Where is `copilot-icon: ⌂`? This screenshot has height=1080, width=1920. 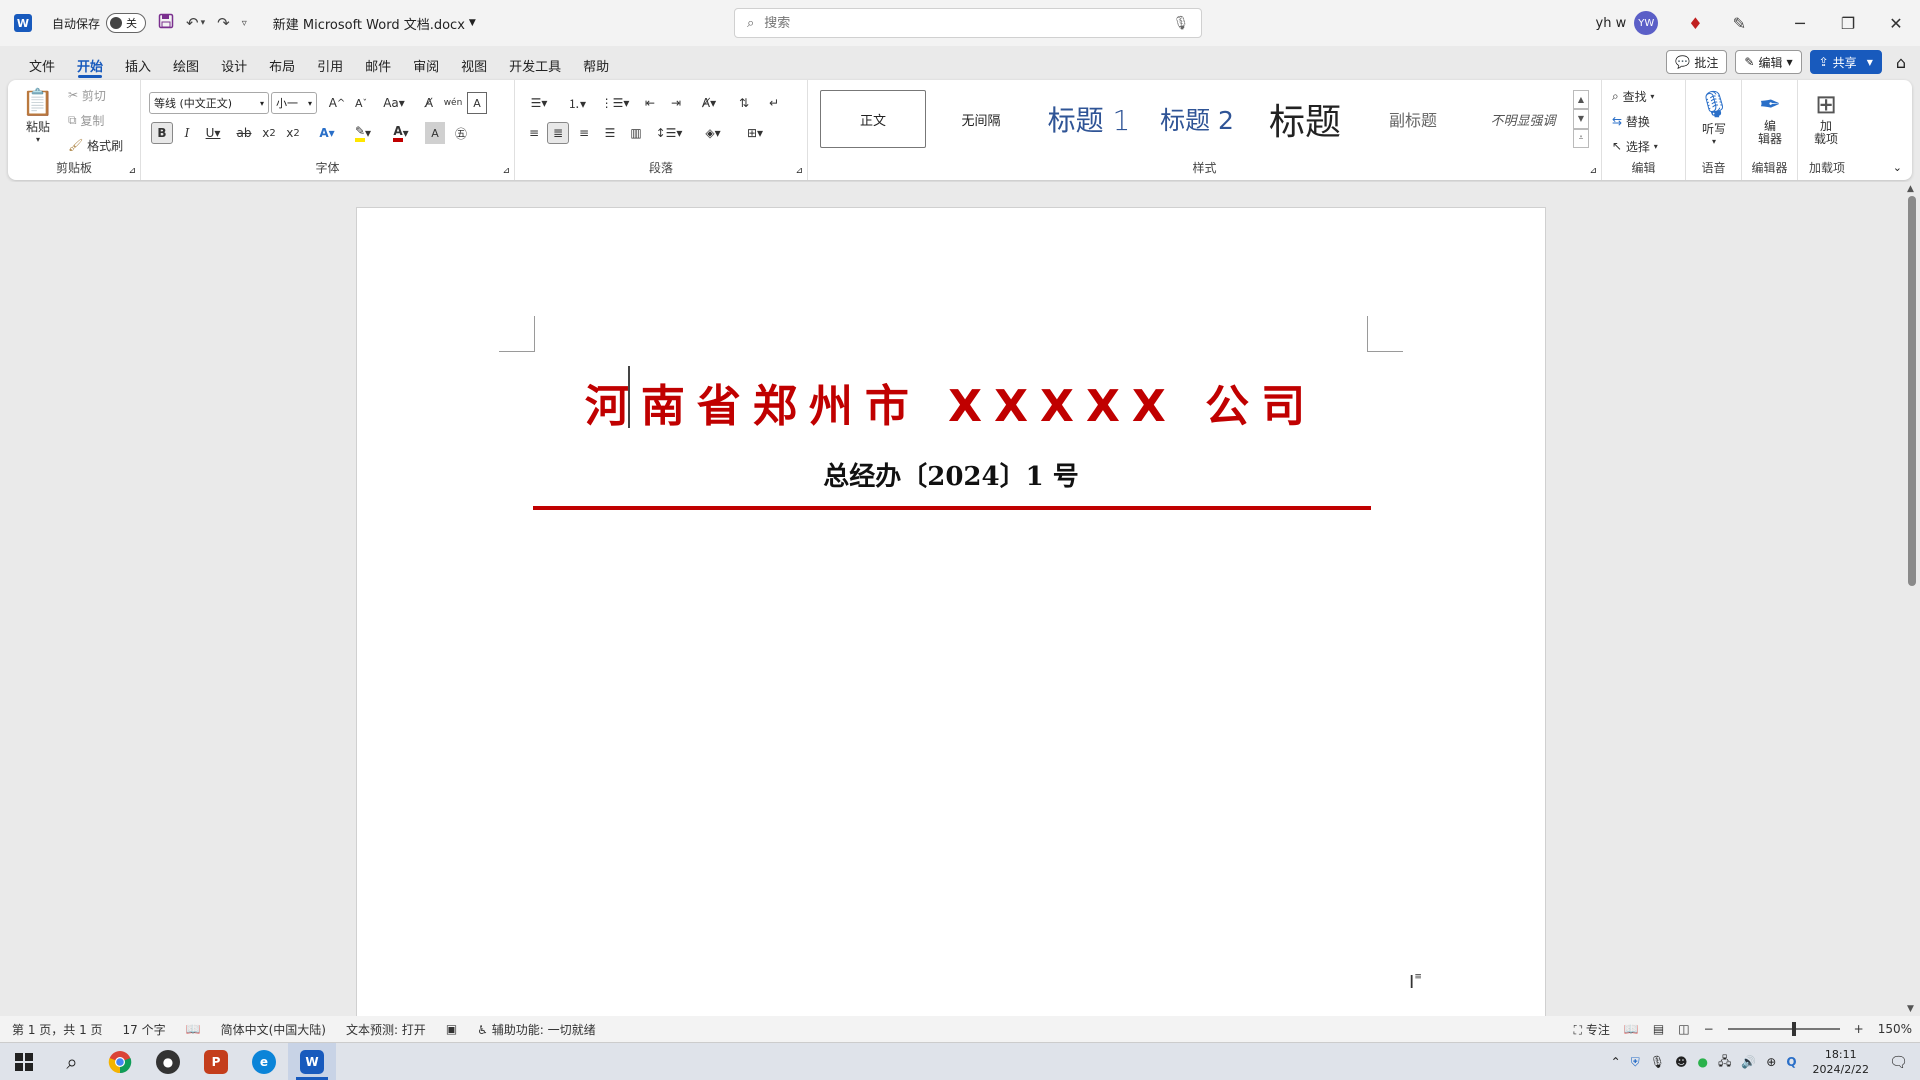
copilot-icon: ⌂ is located at coordinates (1901, 62).